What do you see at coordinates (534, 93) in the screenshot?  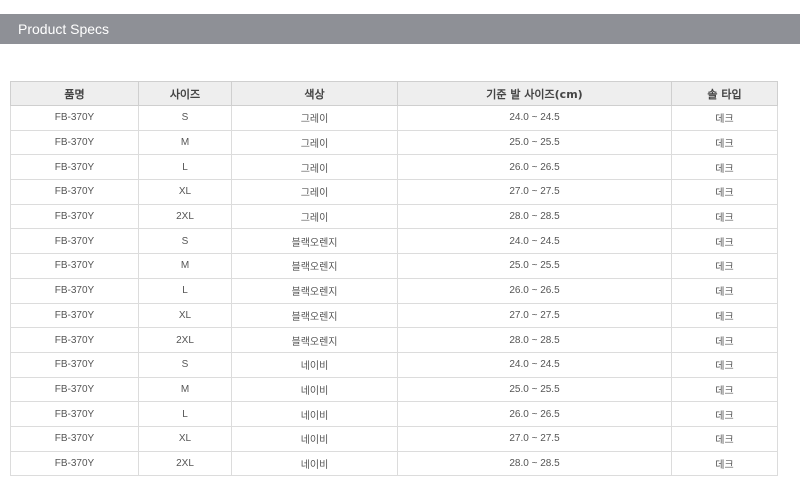 I see `column-header-foot-size: 기준 발 사이즈(cm)` at bounding box center [534, 93].